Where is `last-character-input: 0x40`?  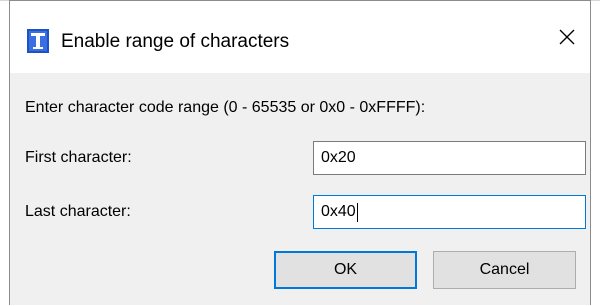
last-character-input: 0x40 is located at coordinates (449, 212).